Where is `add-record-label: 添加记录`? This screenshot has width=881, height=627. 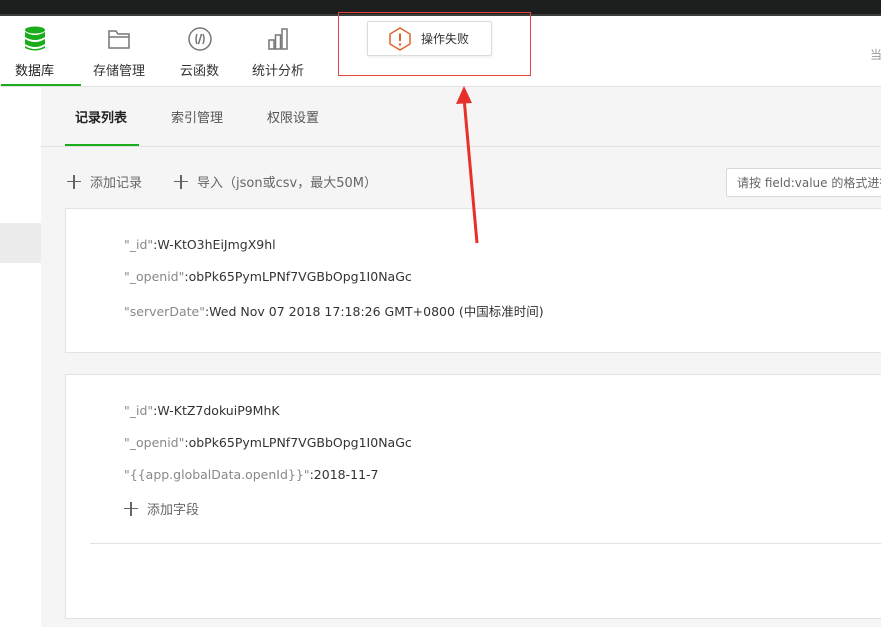
add-record-label: 添加记录 is located at coordinates (116, 183).